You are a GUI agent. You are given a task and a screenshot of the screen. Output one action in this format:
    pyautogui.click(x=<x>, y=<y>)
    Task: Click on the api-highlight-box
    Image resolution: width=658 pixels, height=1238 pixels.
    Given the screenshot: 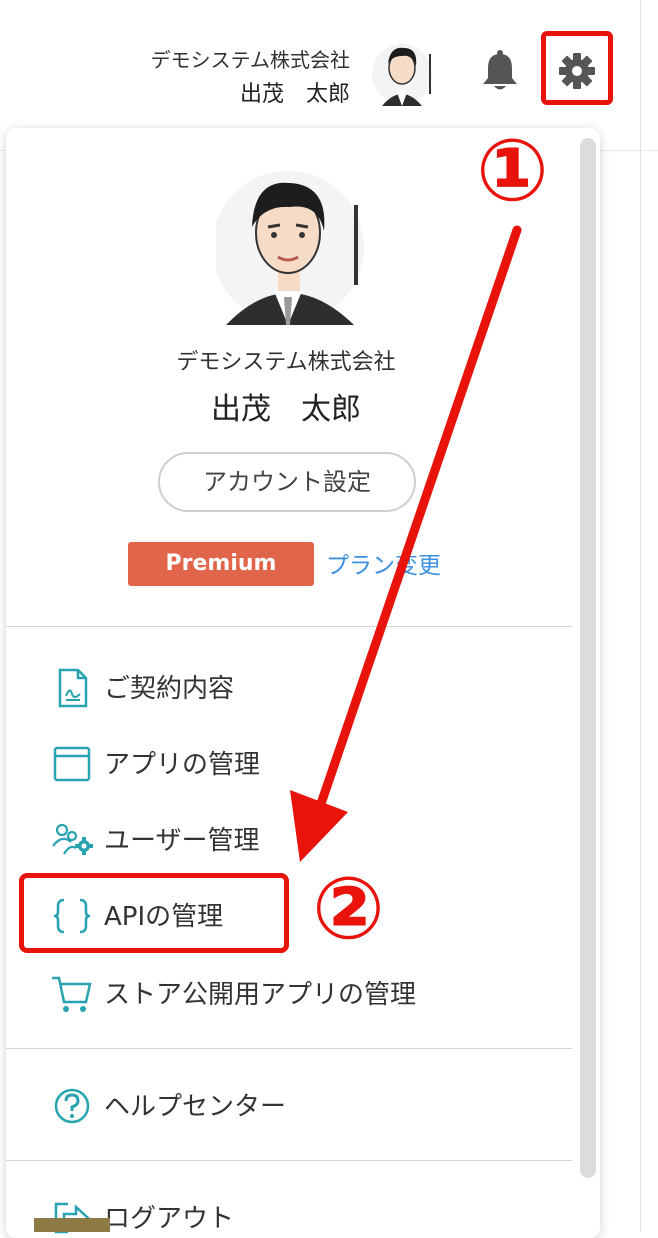 What is the action you would take?
    pyautogui.click(x=154, y=913)
    